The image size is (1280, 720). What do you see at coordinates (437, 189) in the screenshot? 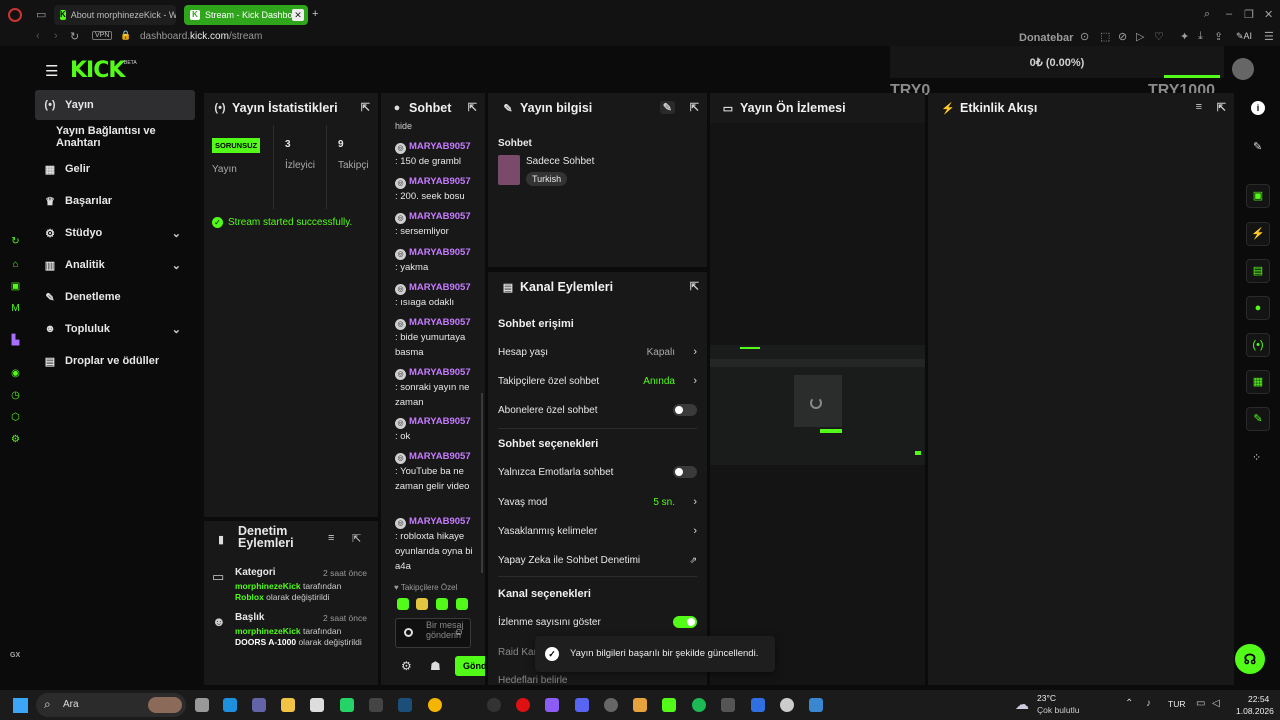
I see `chat-message: ◎ MARYAB9057: 200. seek bosu` at bounding box center [437, 189].